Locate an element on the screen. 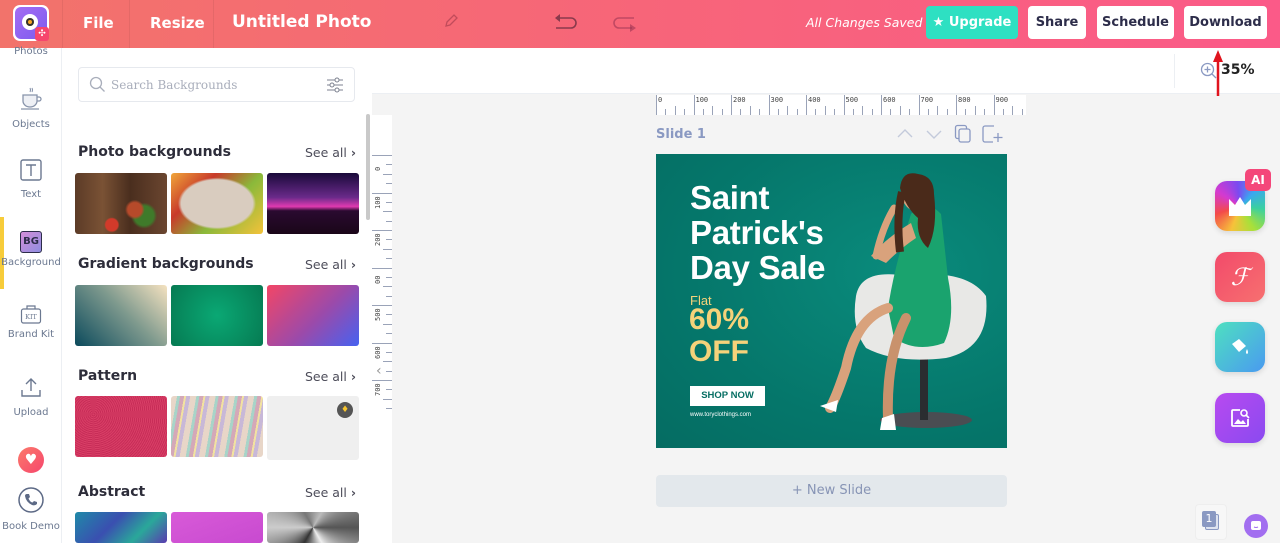 This screenshot has width=1280, height=543. bg-thumb-food-wood is located at coordinates (121, 203).